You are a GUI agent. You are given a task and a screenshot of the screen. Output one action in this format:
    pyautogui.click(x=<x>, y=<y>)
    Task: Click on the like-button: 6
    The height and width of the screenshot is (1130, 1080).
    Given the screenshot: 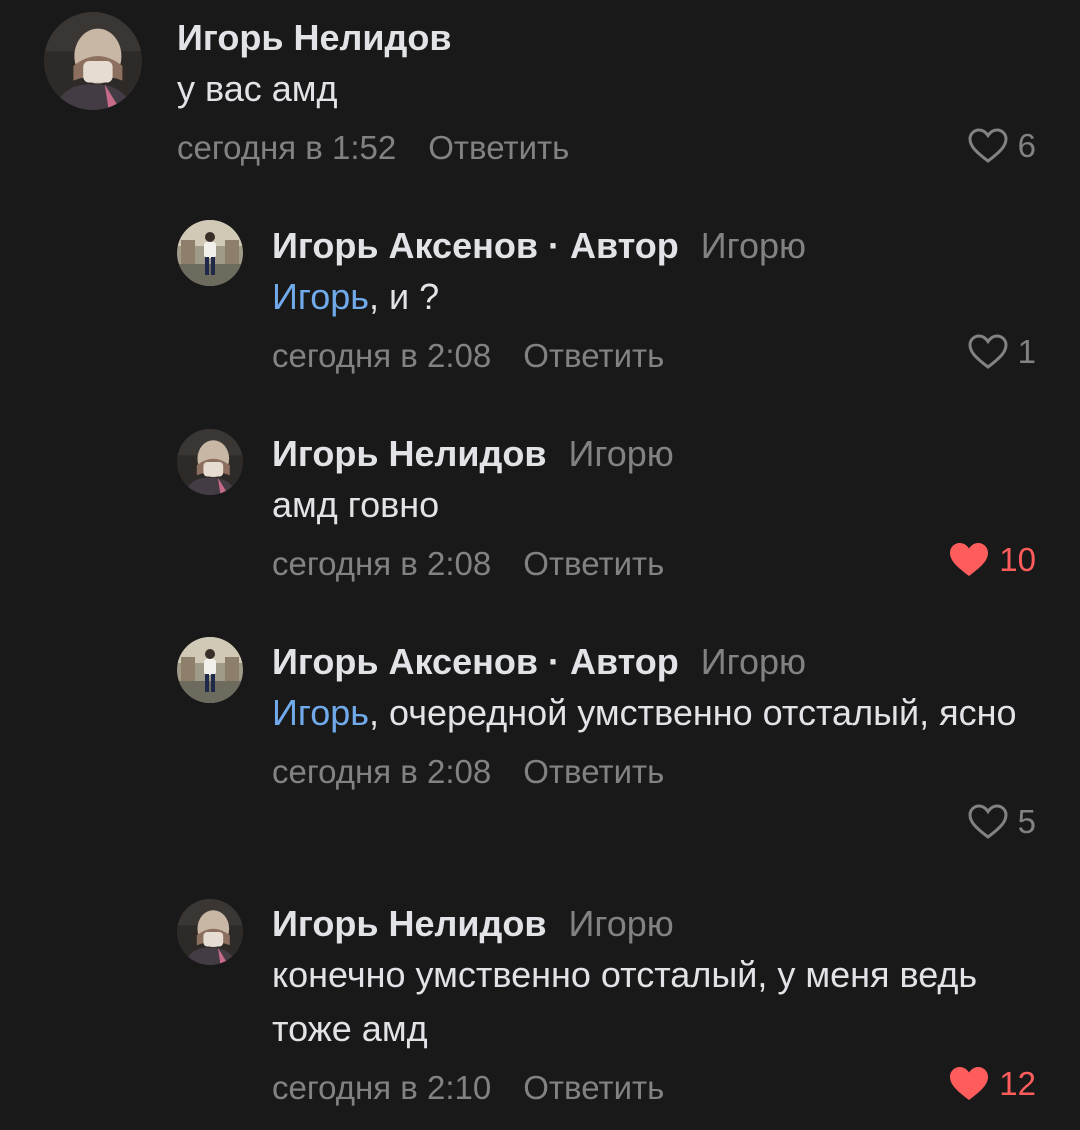 What is the action you would take?
    pyautogui.click(x=1002, y=146)
    